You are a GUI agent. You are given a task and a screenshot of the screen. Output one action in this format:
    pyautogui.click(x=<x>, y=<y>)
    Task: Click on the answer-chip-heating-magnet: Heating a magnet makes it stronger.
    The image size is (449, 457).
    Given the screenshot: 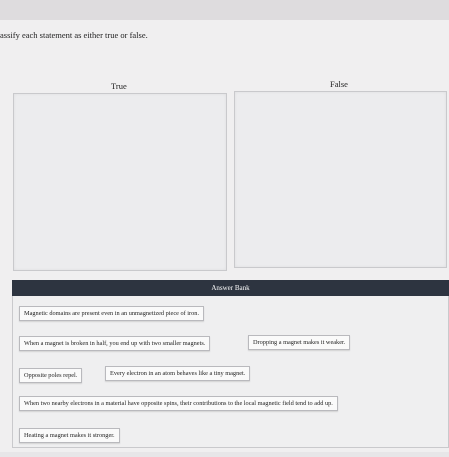 What is the action you would take?
    pyautogui.click(x=69, y=435)
    